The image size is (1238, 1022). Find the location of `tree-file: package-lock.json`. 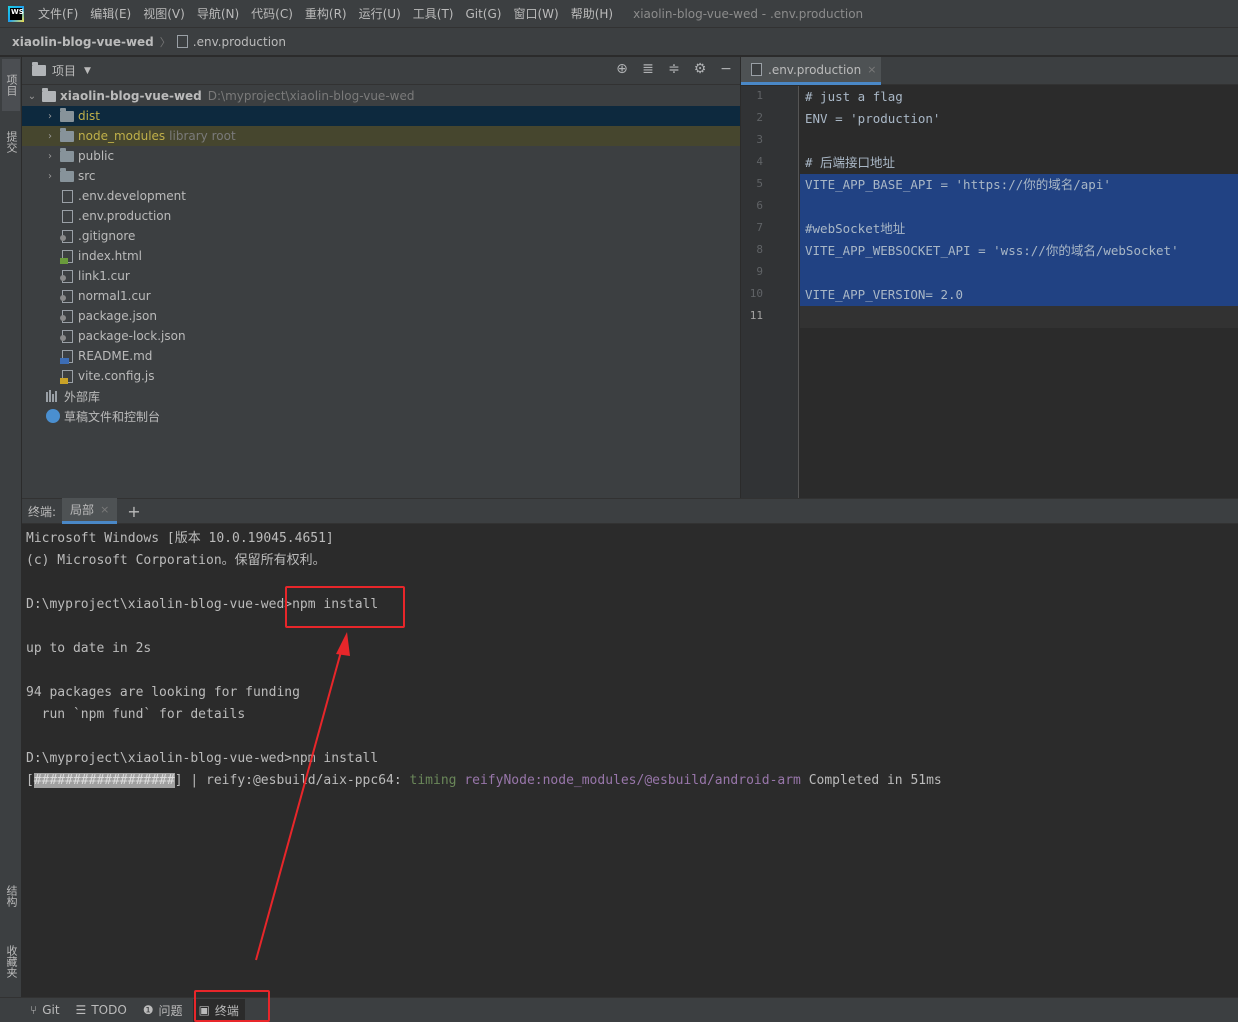

tree-file: package-lock.json is located at coordinates (381, 336).